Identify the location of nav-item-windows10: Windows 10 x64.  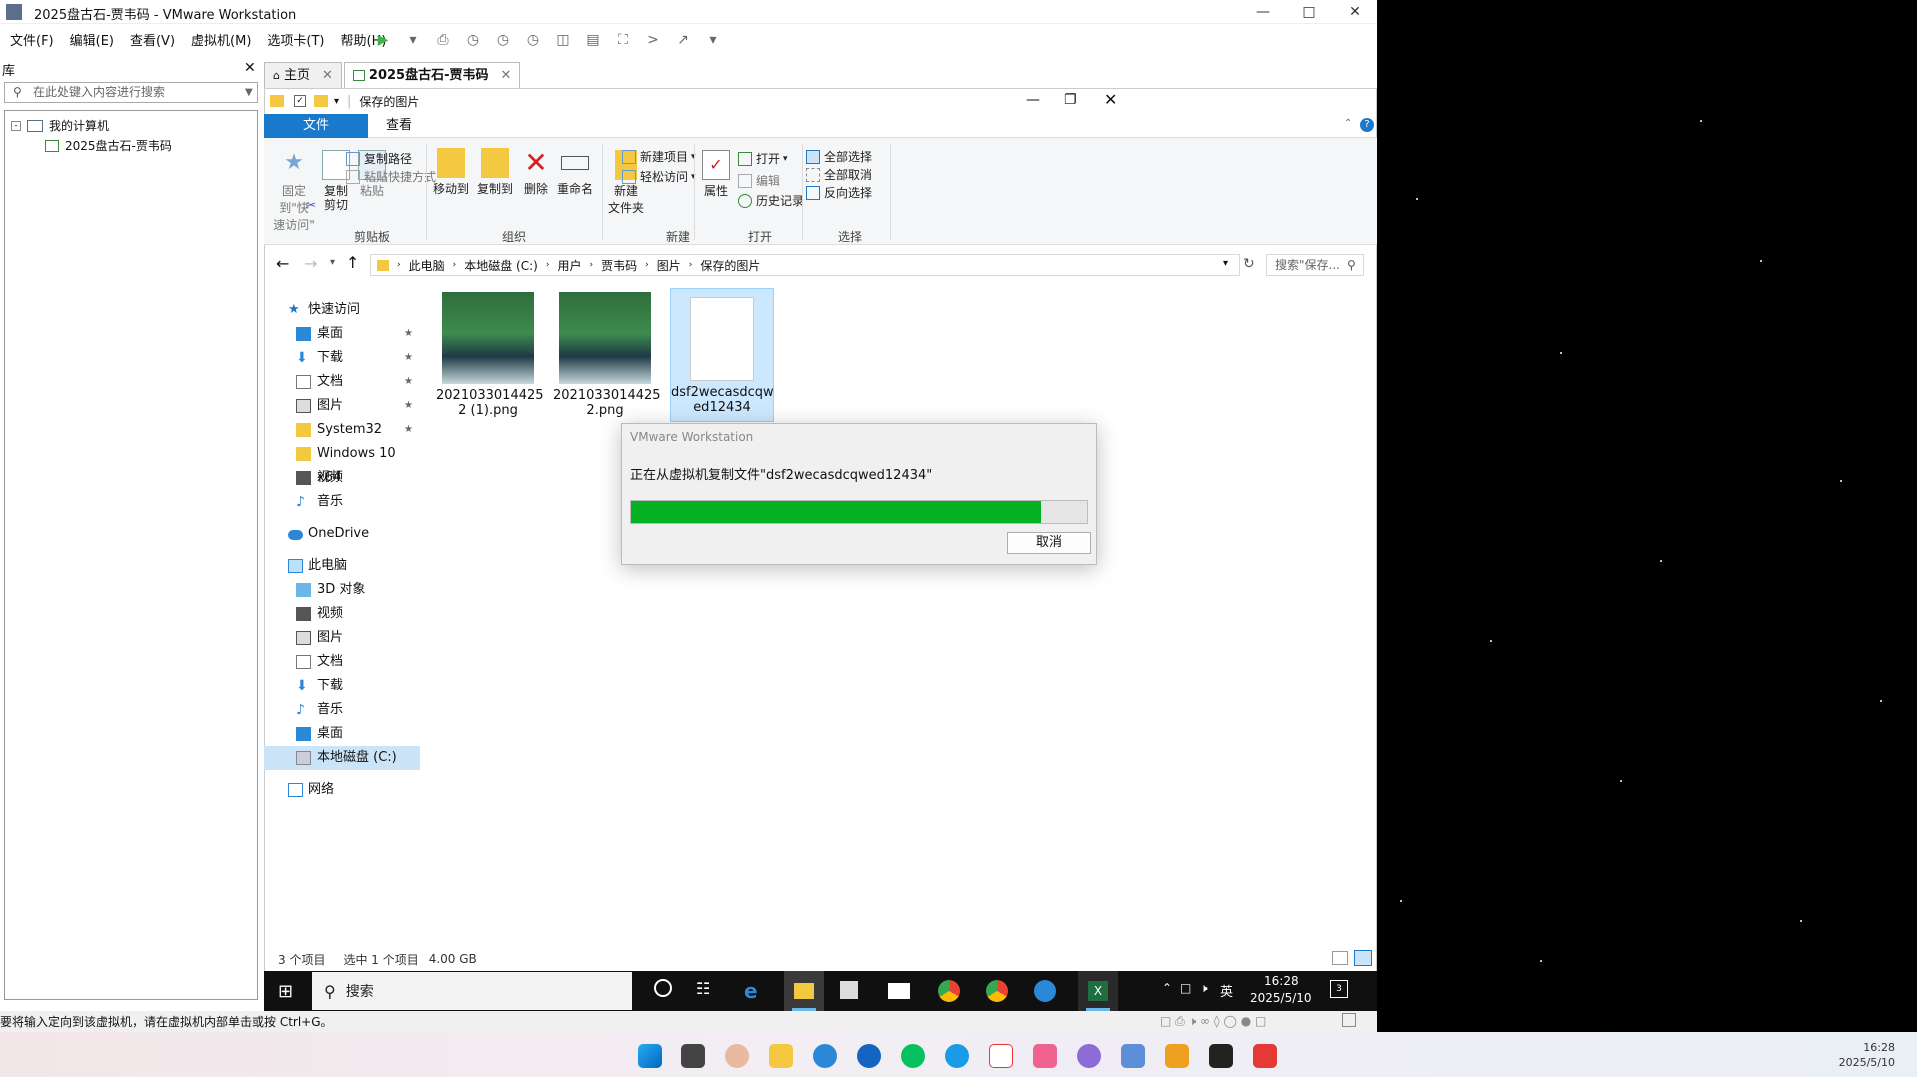
(342, 463).